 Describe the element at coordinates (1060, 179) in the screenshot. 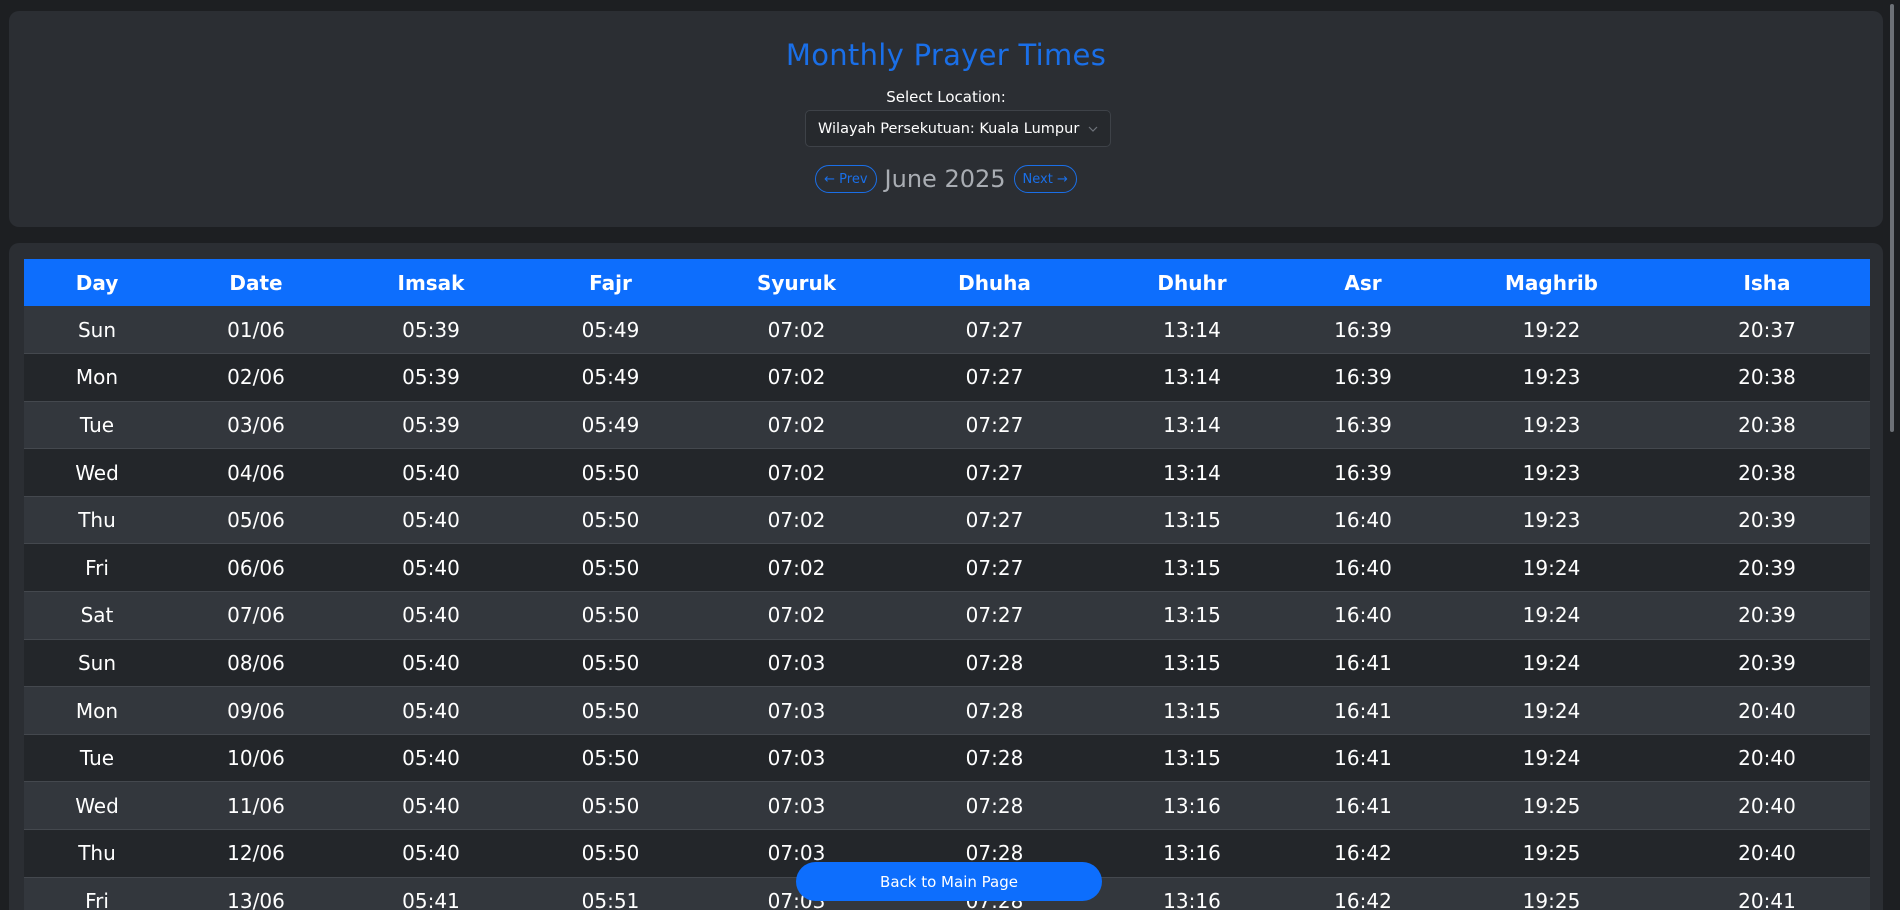

I see `arrow-right-icon: →` at that location.